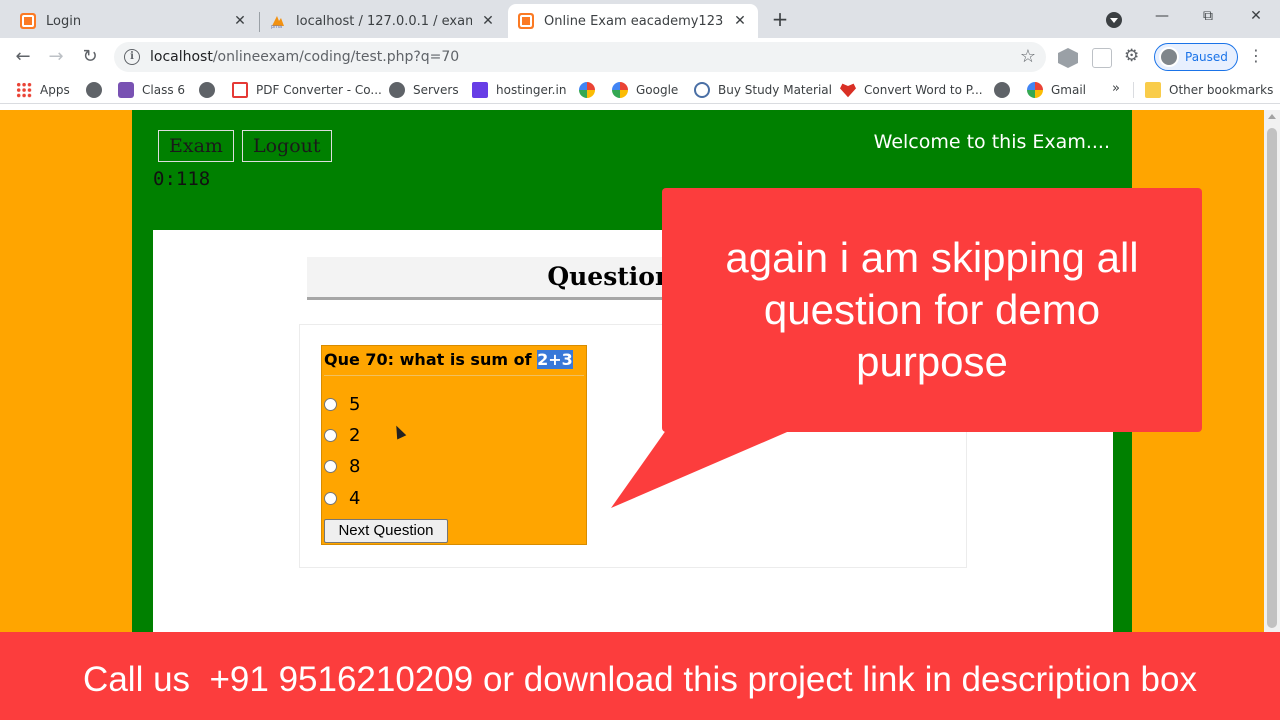  What do you see at coordinates (1162, 19) in the screenshot?
I see `minimize-icon: —` at bounding box center [1162, 19].